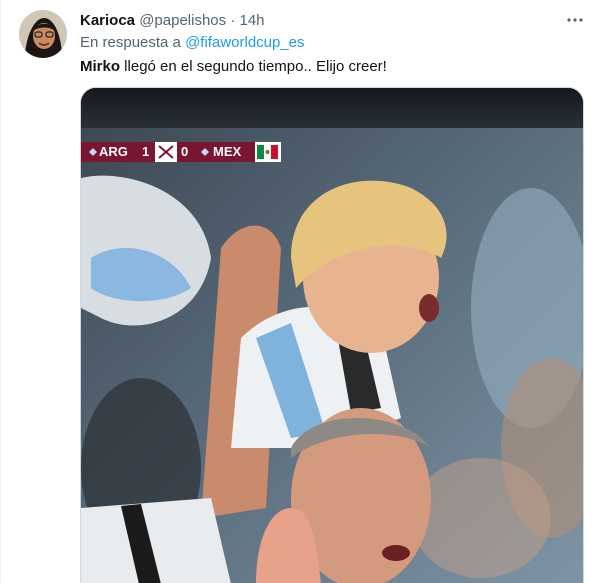 The height and width of the screenshot is (583, 603). I want to click on avatar-image, so click(43, 34).